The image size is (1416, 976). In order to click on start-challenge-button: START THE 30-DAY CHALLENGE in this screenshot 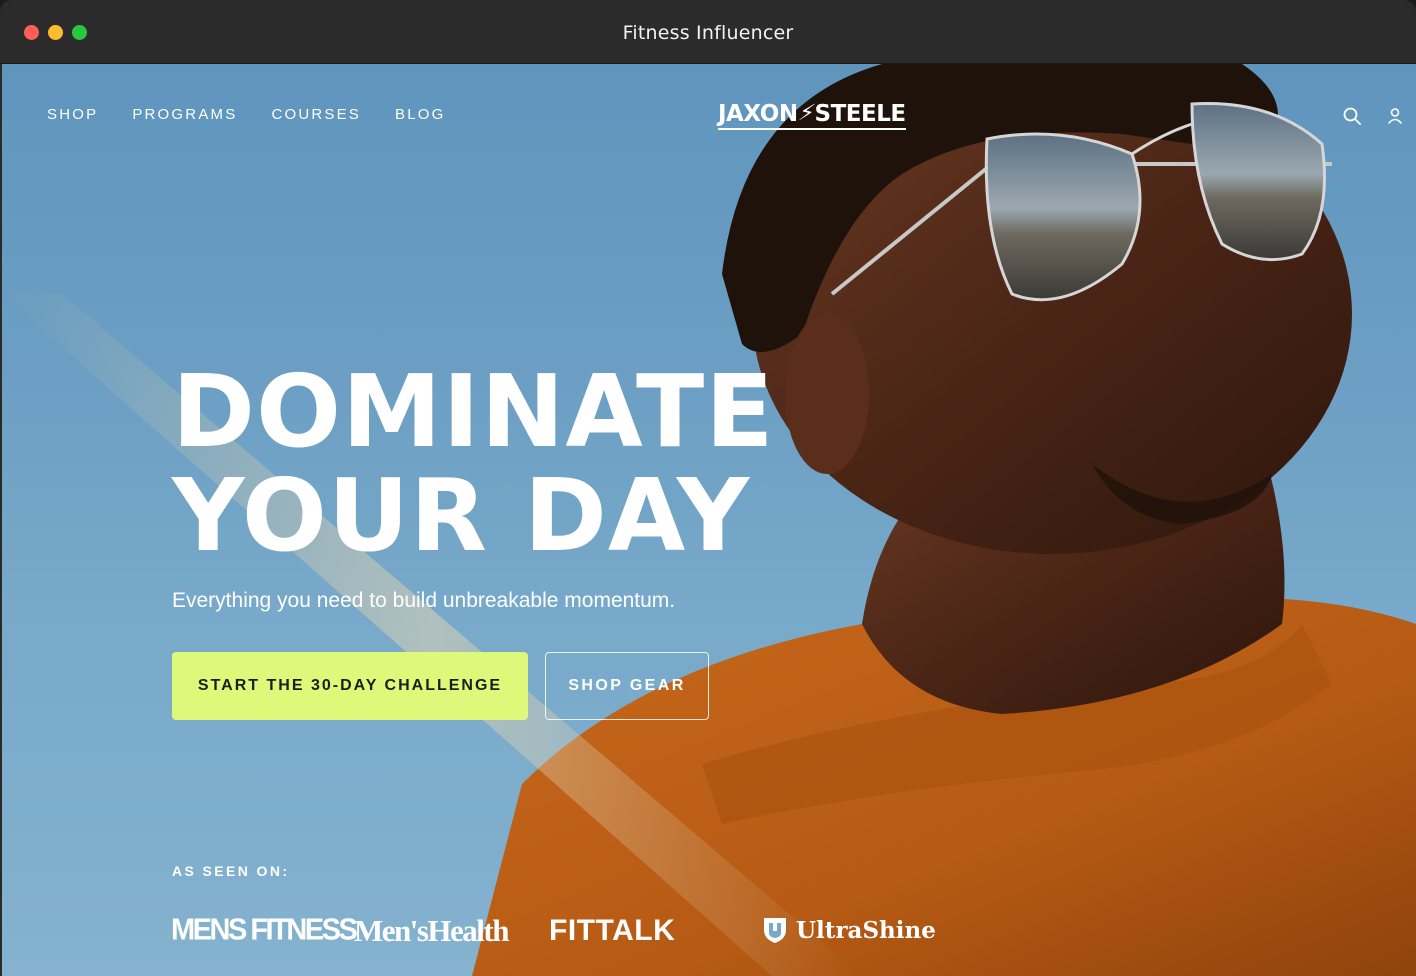, I will do `click(350, 686)`.